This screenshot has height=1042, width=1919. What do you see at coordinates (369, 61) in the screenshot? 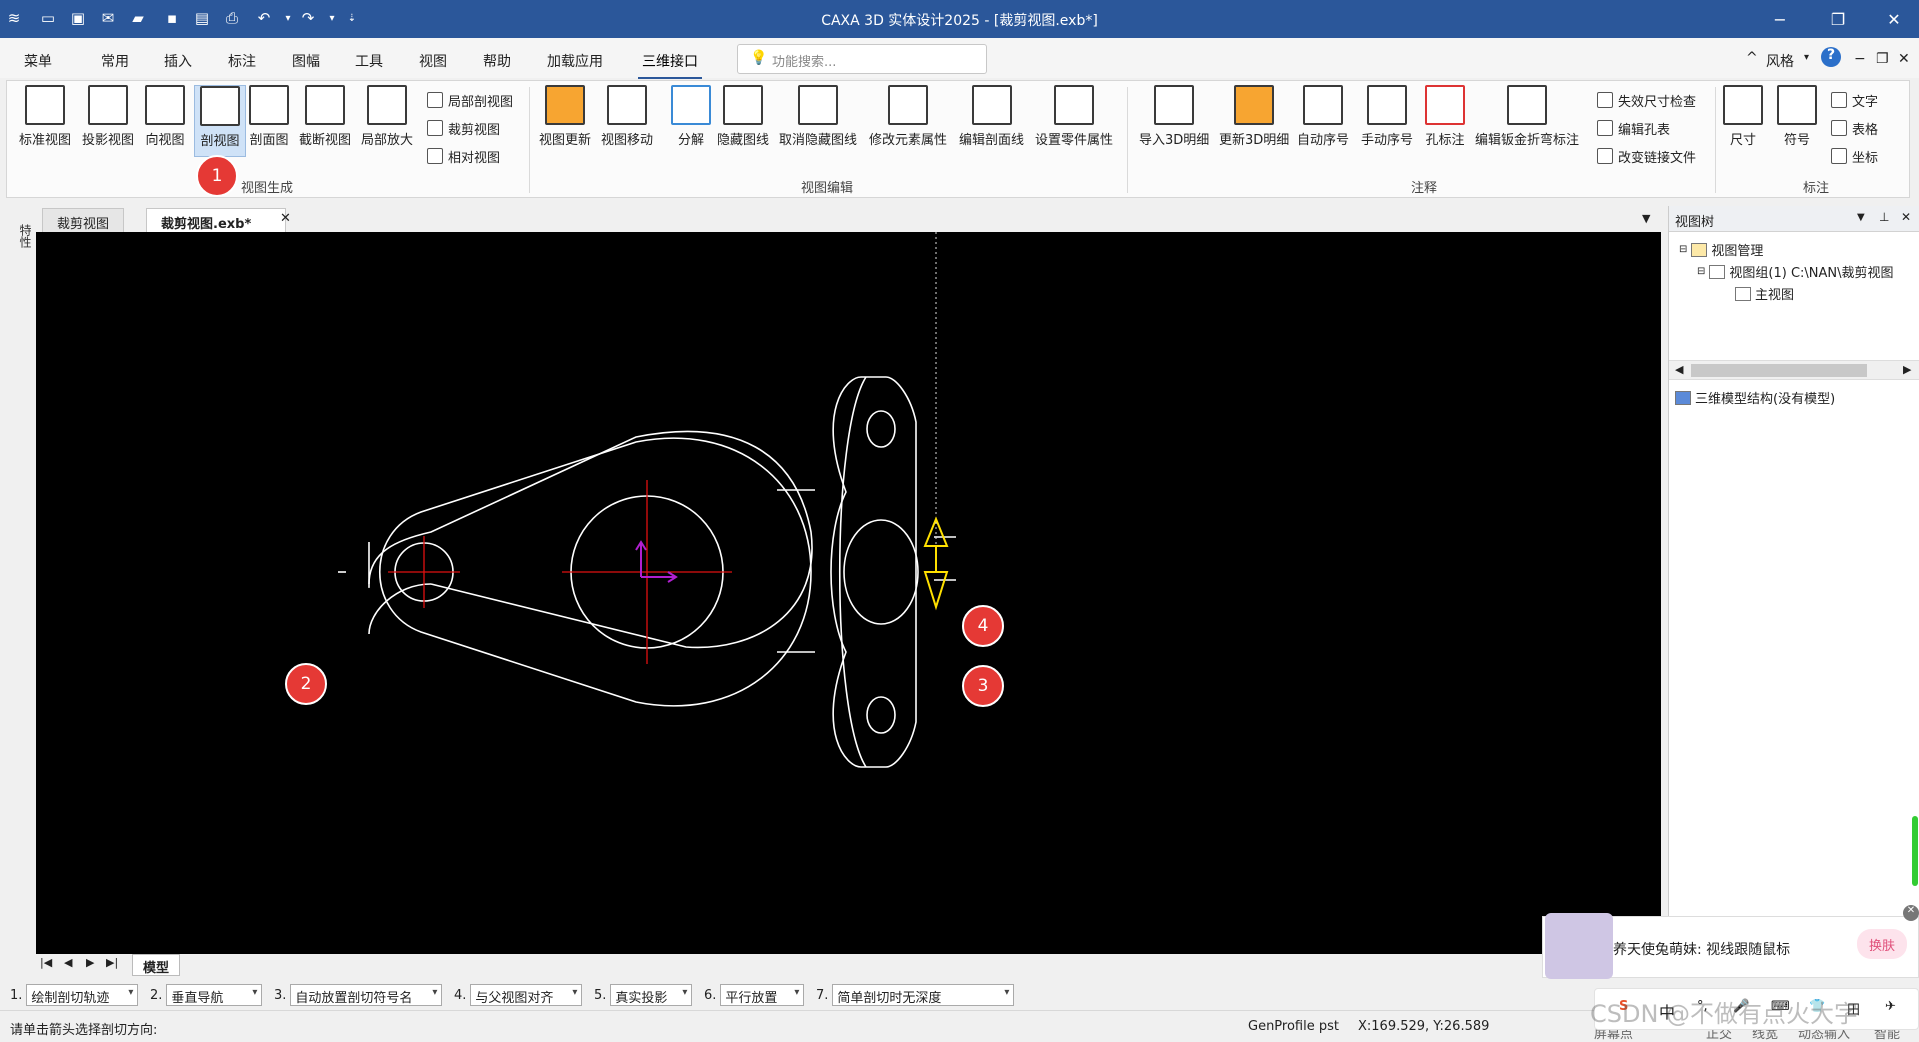
I see `menu-item-tools: 工具` at bounding box center [369, 61].